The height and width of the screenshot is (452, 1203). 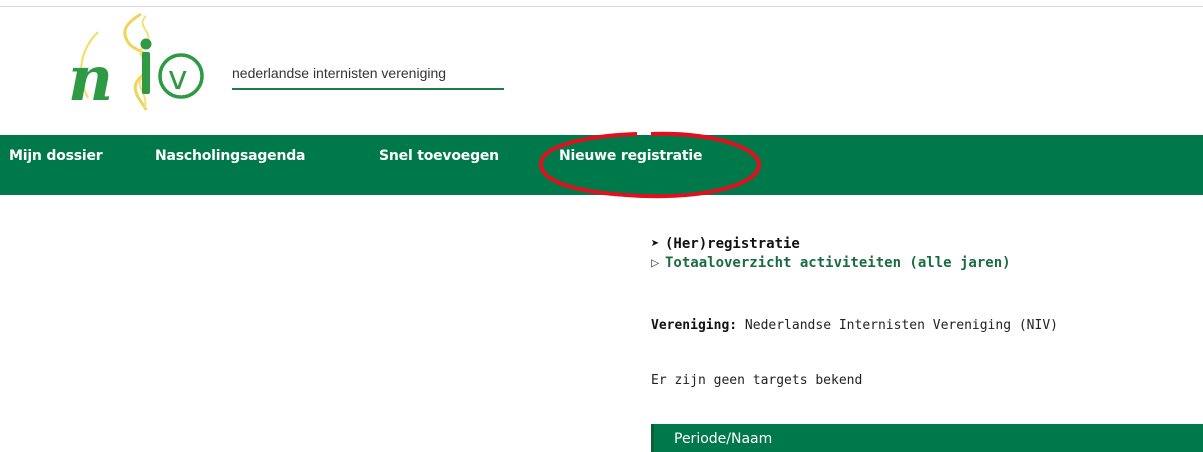 I want to click on vereniging-label: Vereniging:, so click(x=694, y=325).